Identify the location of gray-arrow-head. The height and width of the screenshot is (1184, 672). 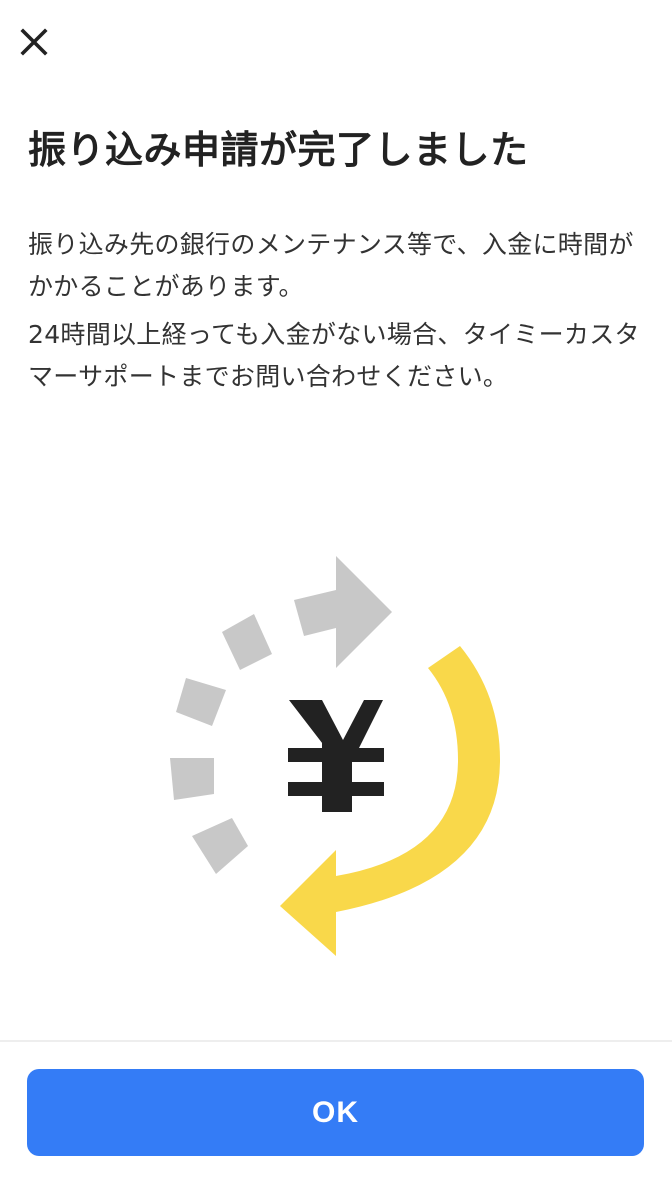
(364, 612).